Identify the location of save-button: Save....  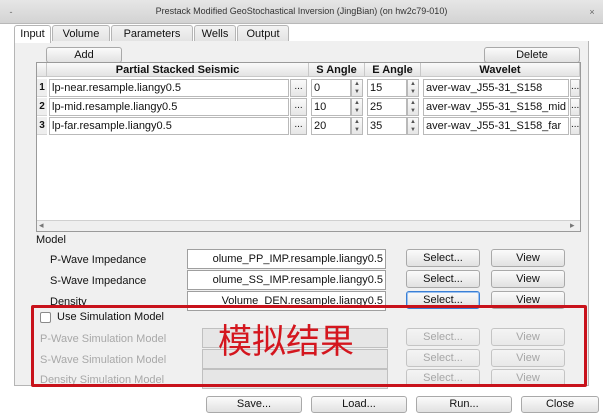
(254, 404).